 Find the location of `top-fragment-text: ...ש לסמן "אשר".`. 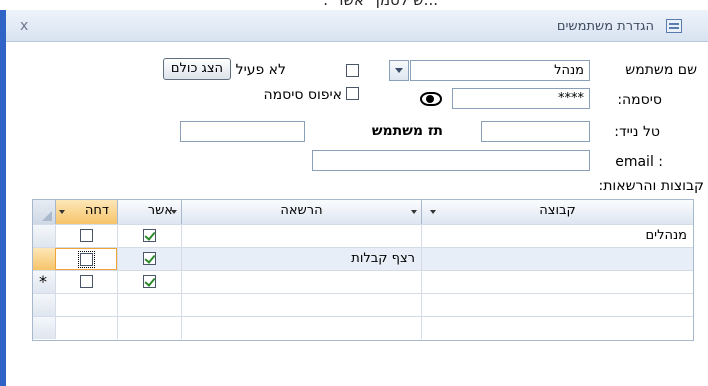

top-fragment-text: ...ש לסמן "אשר". is located at coordinates (380, 4).